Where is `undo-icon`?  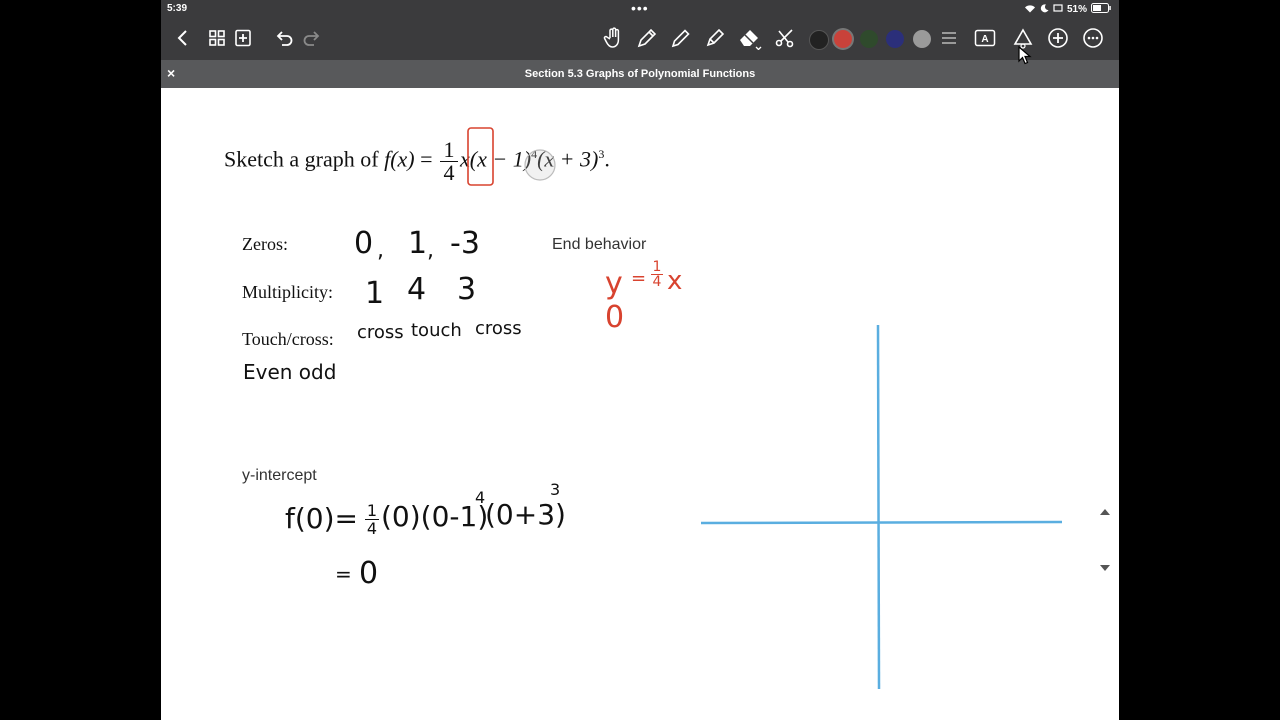 undo-icon is located at coordinates (284, 38).